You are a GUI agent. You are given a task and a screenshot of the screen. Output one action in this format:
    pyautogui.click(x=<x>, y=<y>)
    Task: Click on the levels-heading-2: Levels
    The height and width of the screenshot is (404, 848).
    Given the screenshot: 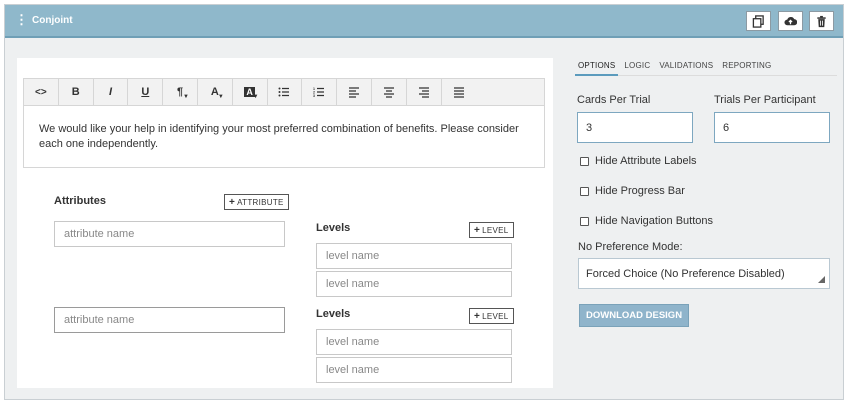 What is the action you would take?
    pyautogui.click(x=333, y=314)
    